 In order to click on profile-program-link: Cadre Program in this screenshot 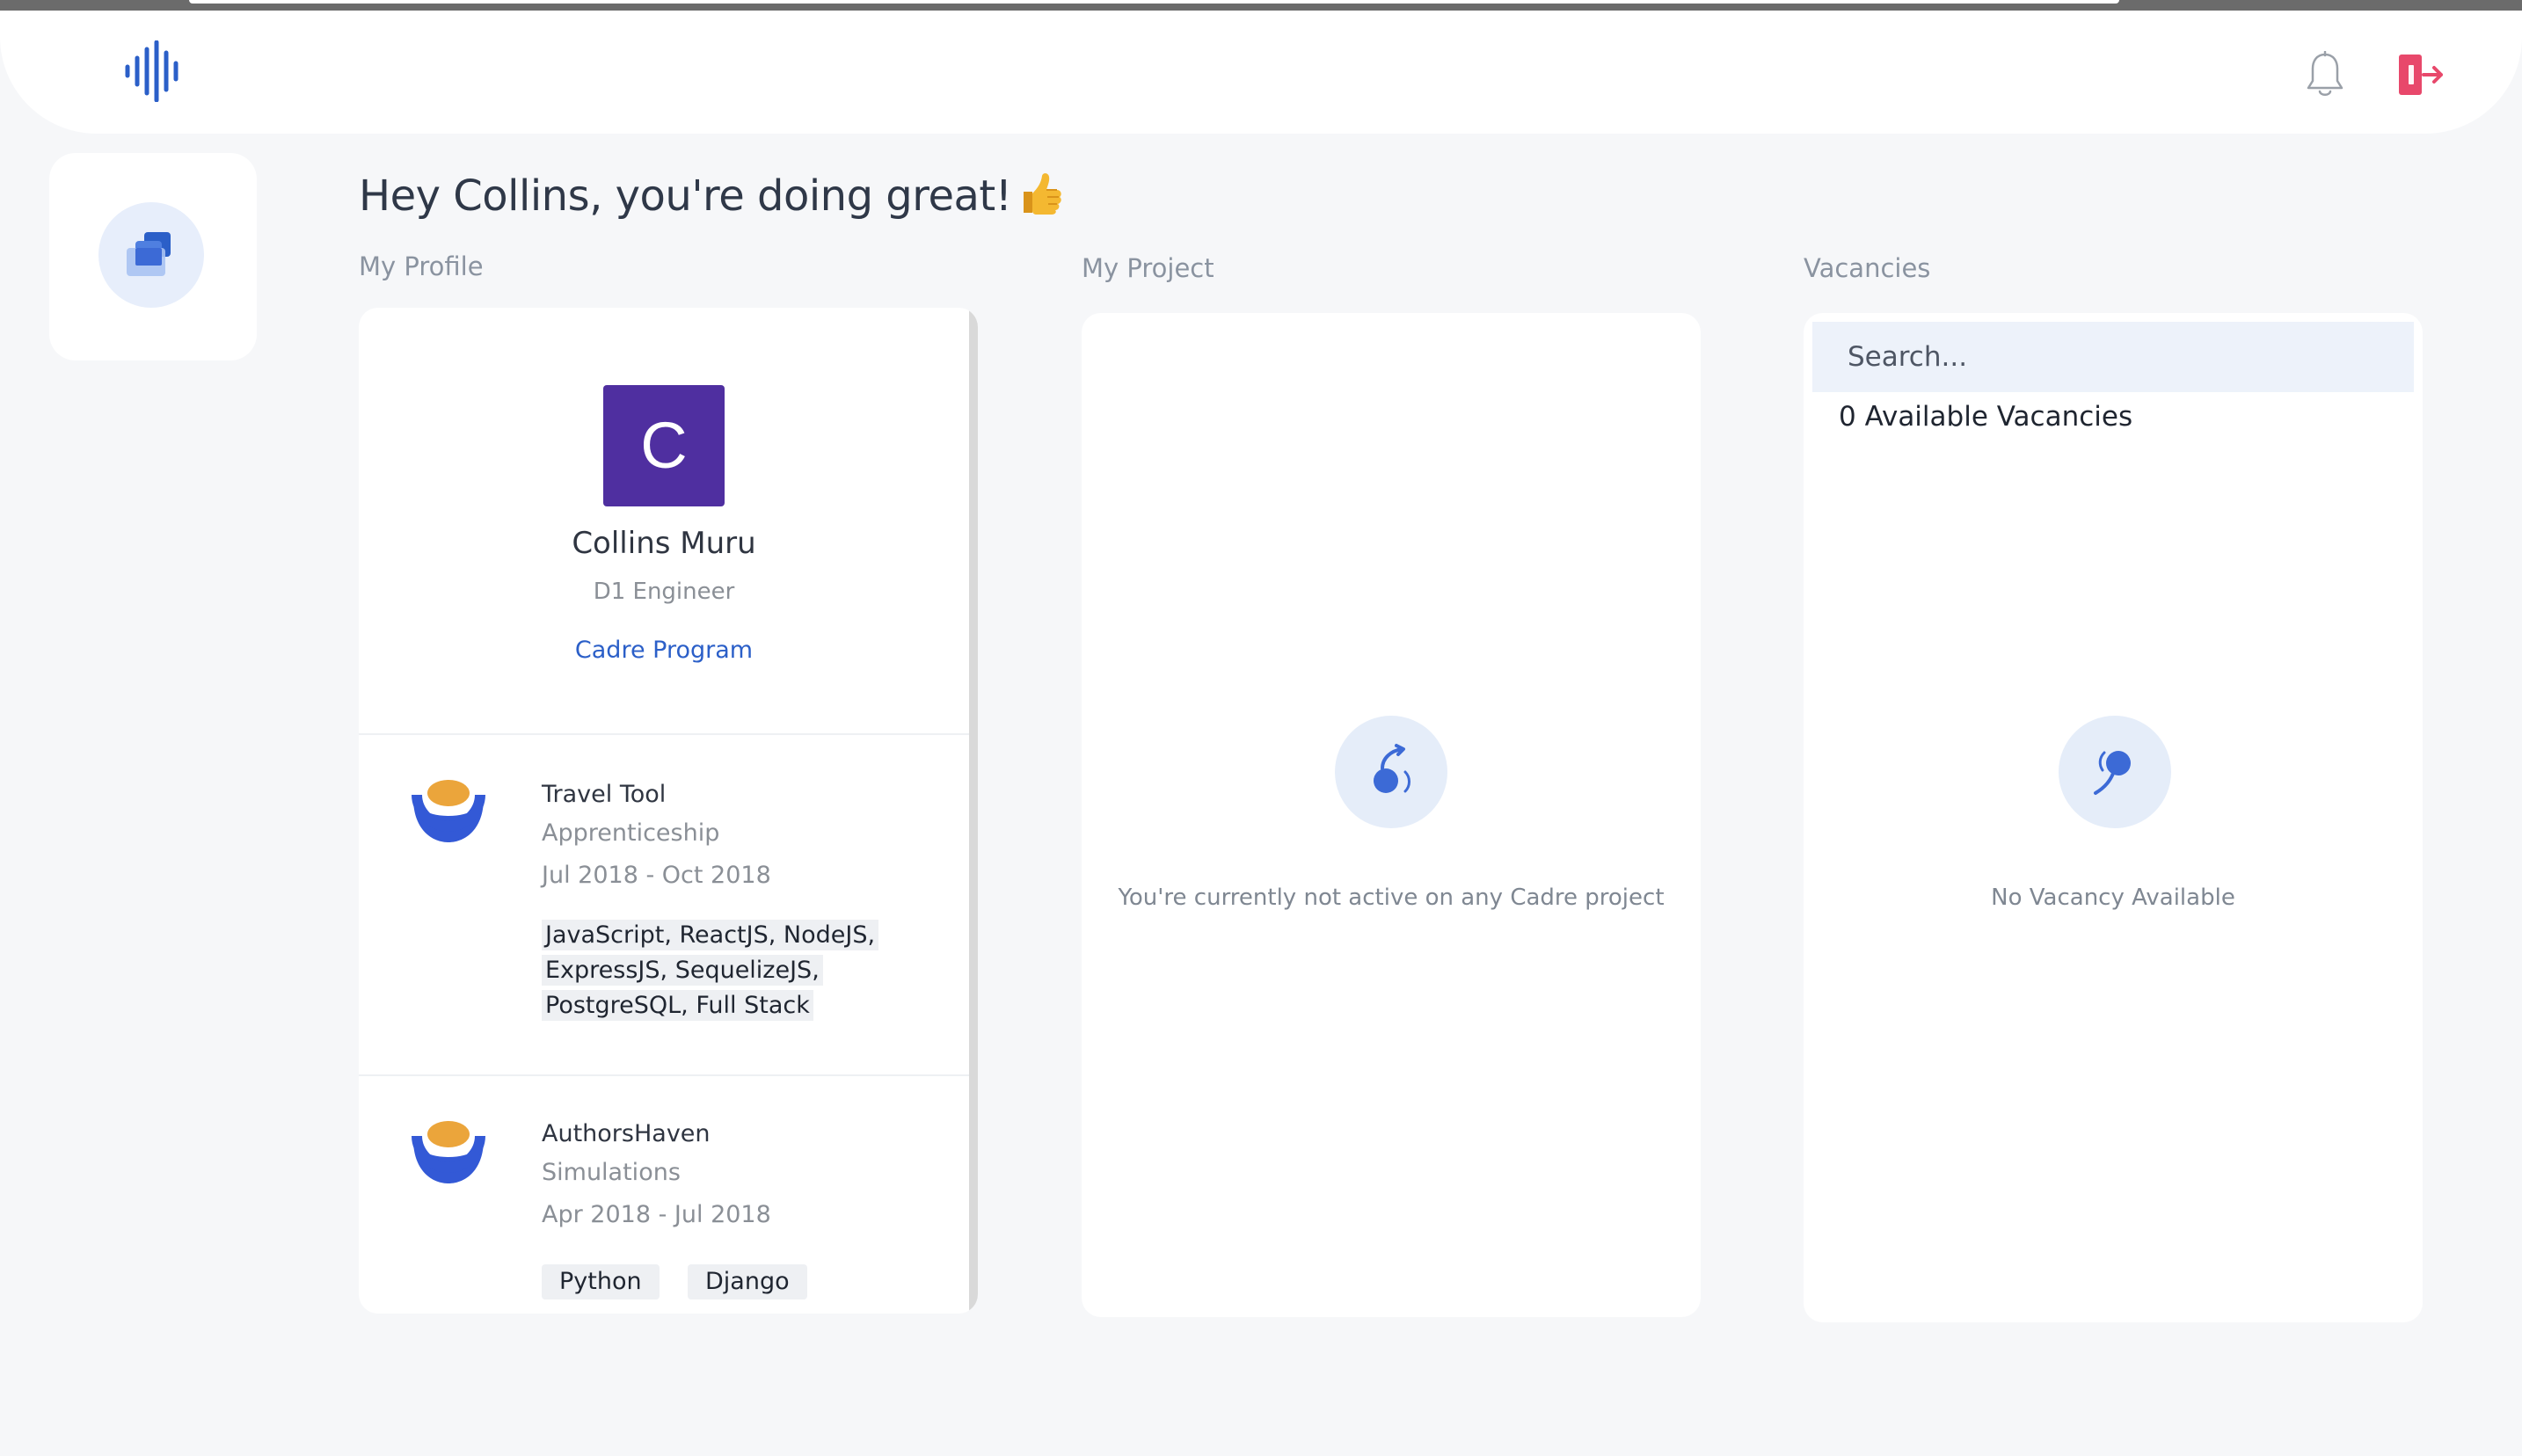, I will do `click(664, 650)`.